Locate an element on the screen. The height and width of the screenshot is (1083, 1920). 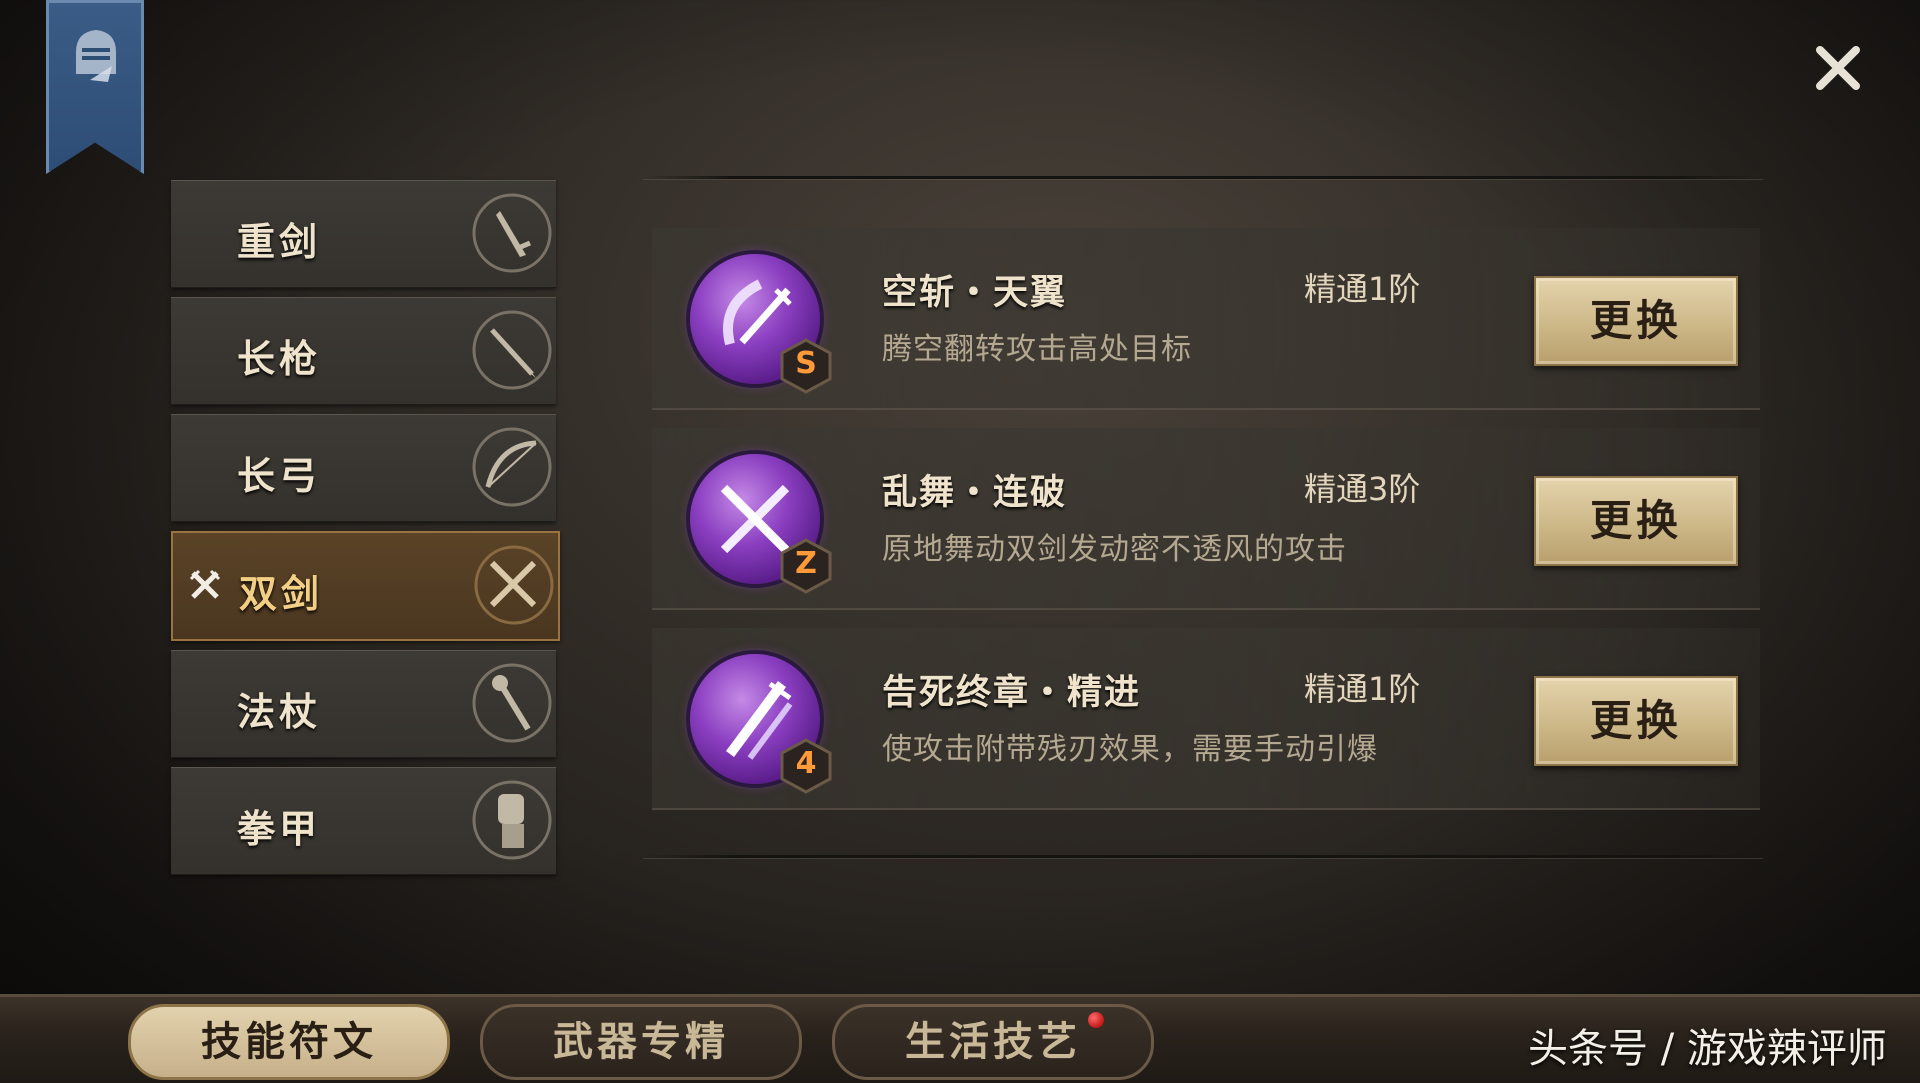
weapon-tab-gauntlet: 拳甲 is located at coordinates (363, 821).